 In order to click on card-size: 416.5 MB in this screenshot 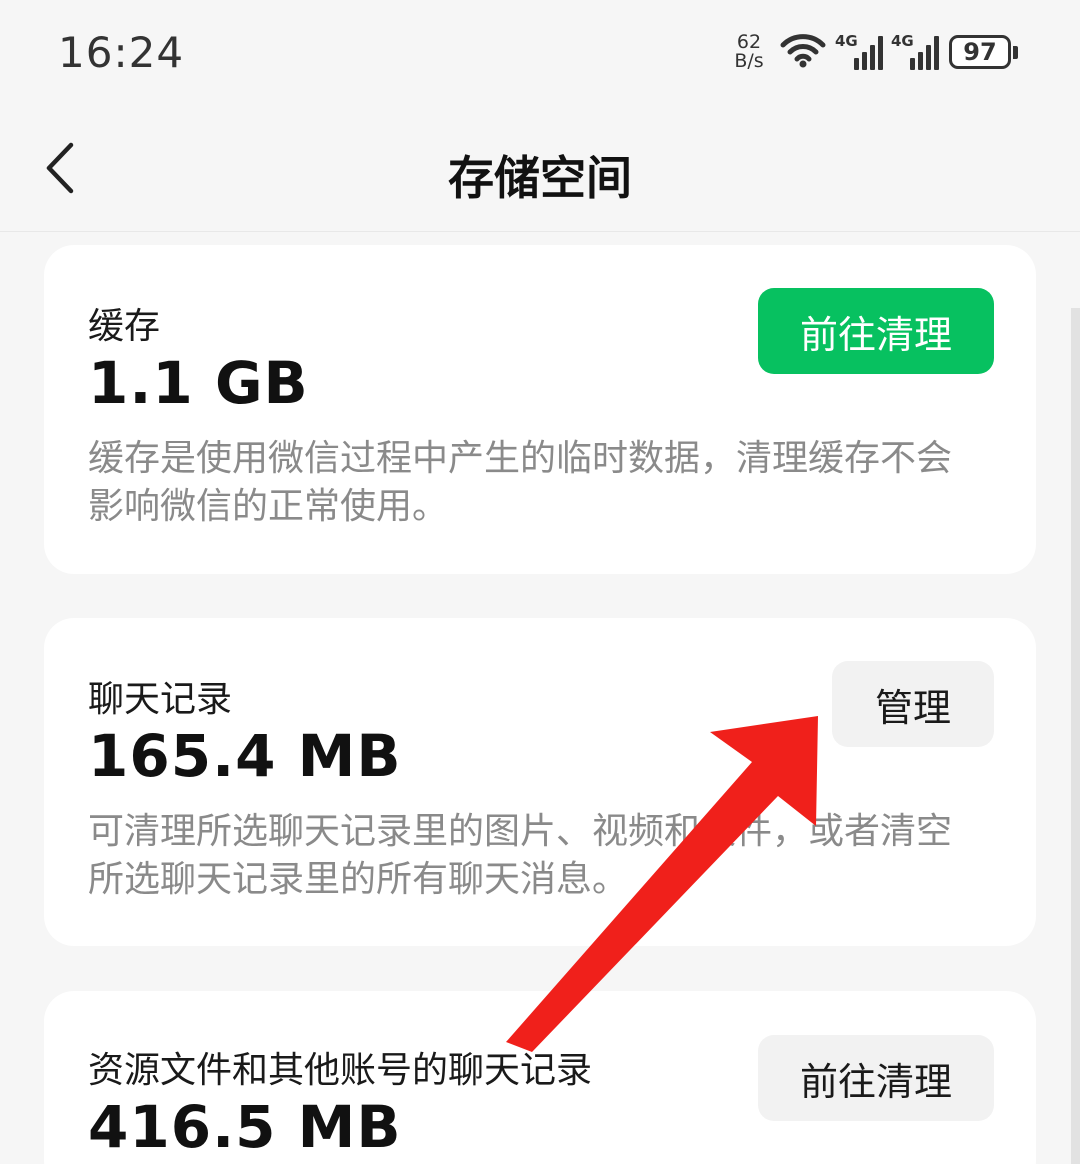, I will do `click(245, 1127)`.